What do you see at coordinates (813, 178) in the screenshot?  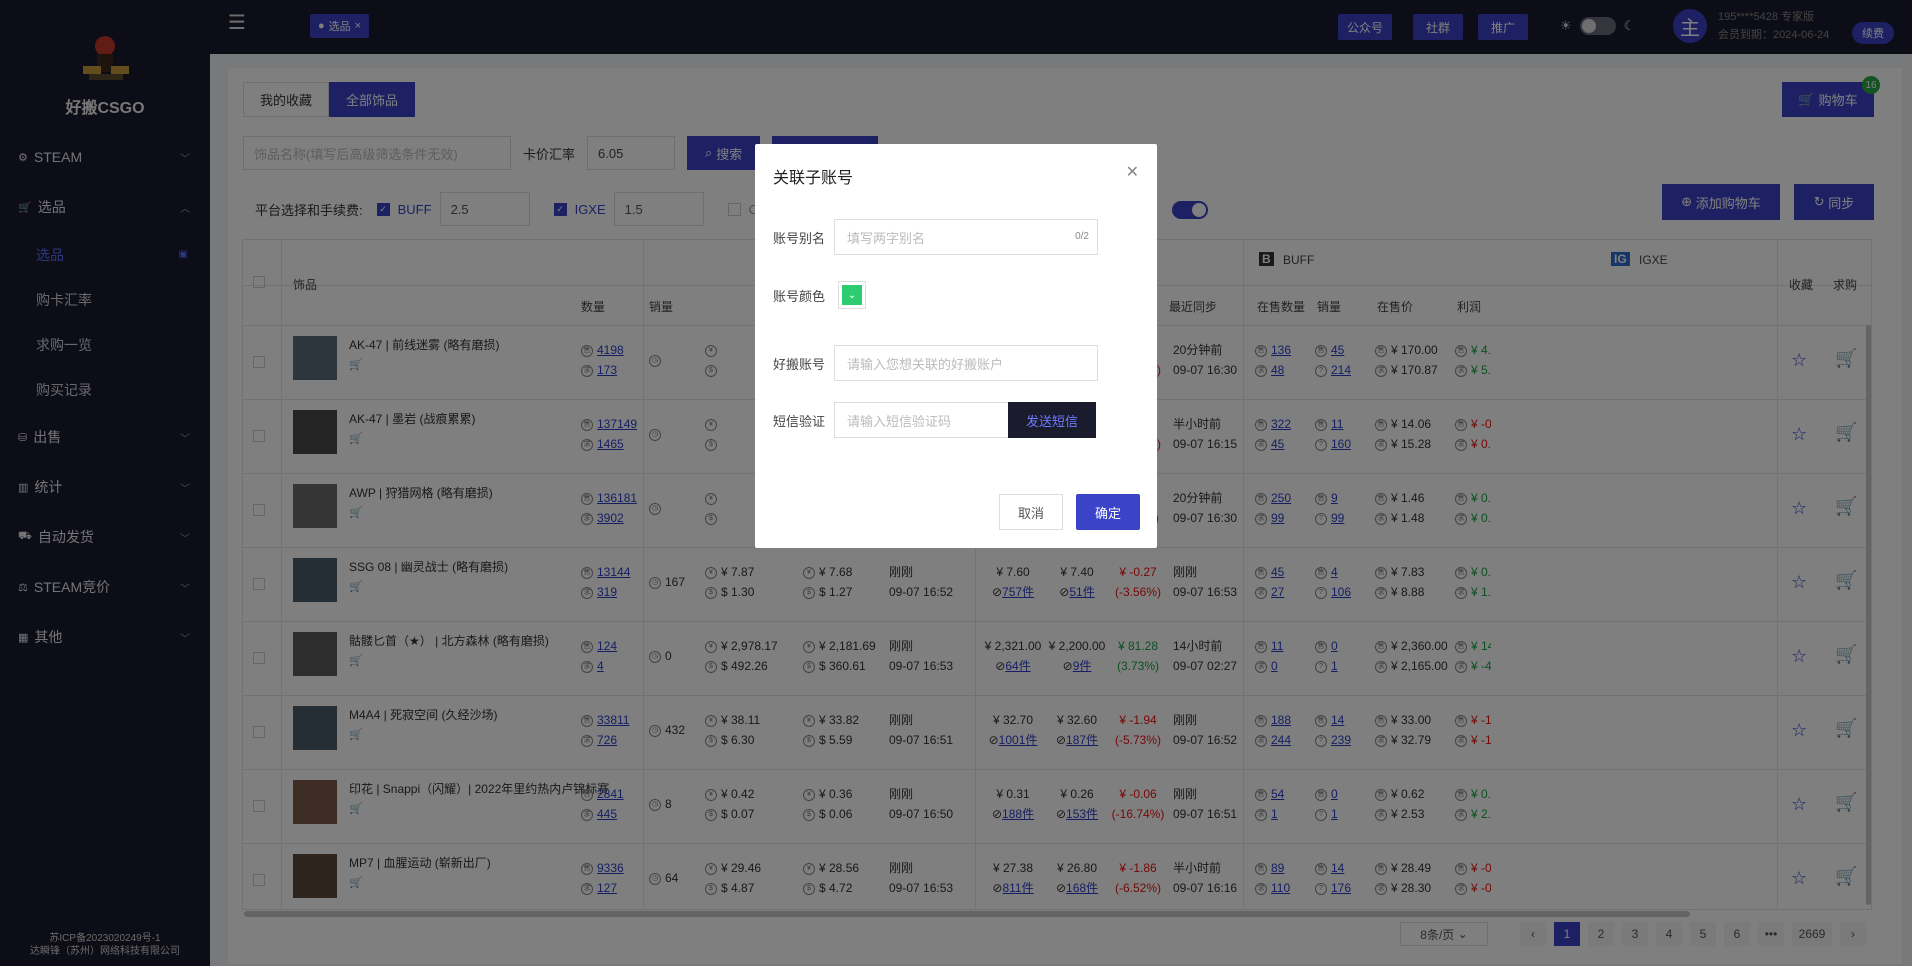 I see `dialog-title: 关联子账号` at bounding box center [813, 178].